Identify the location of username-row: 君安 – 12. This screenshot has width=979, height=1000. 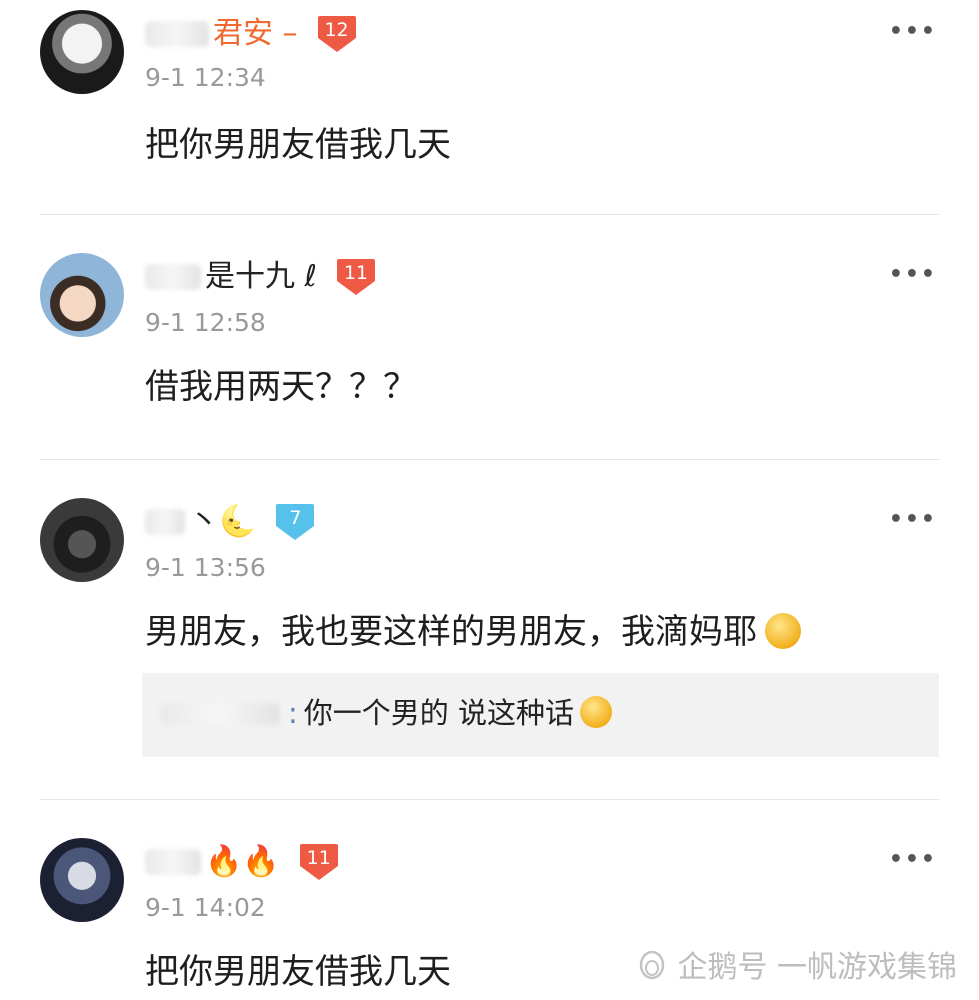
(251, 34).